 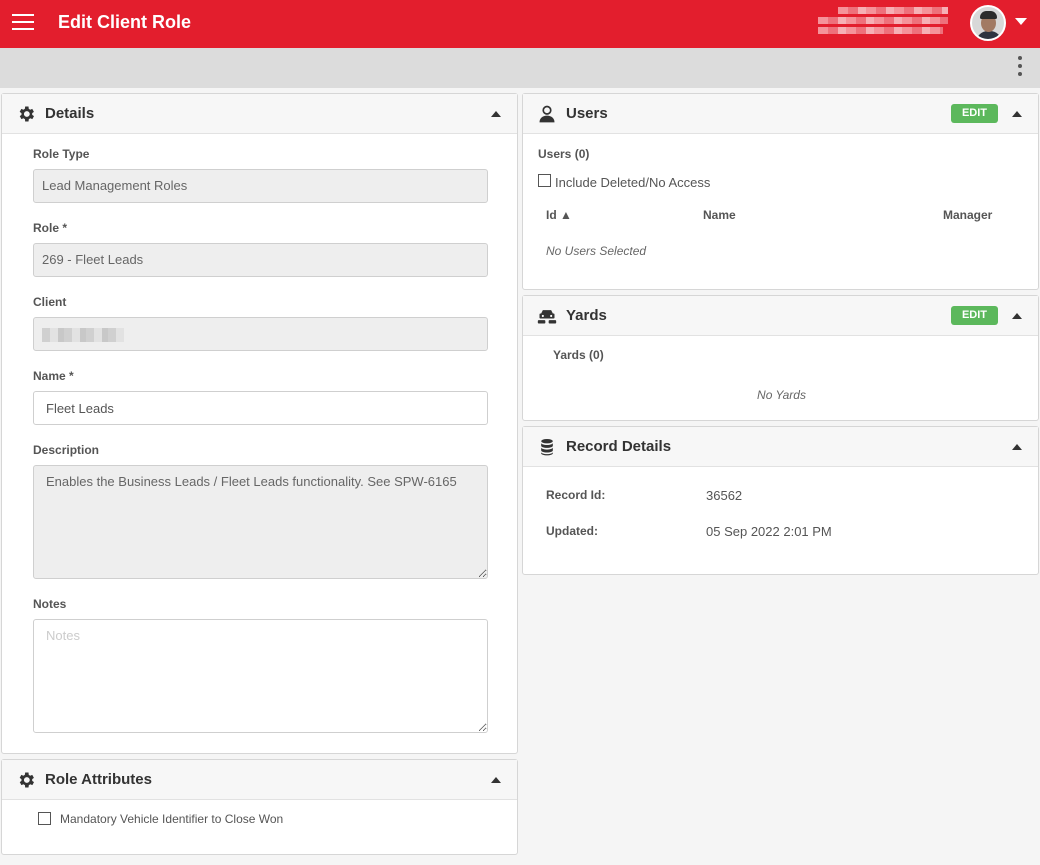 What do you see at coordinates (260, 260) in the screenshot?
I see `role-field: 269 - Fleet Leads` at bounding box center [260, 260].